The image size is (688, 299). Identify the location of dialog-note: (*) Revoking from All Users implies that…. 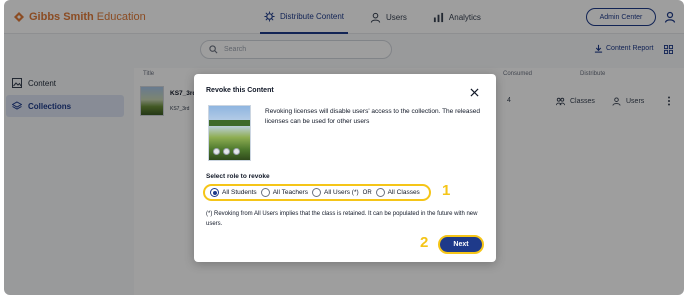
(342, 219).